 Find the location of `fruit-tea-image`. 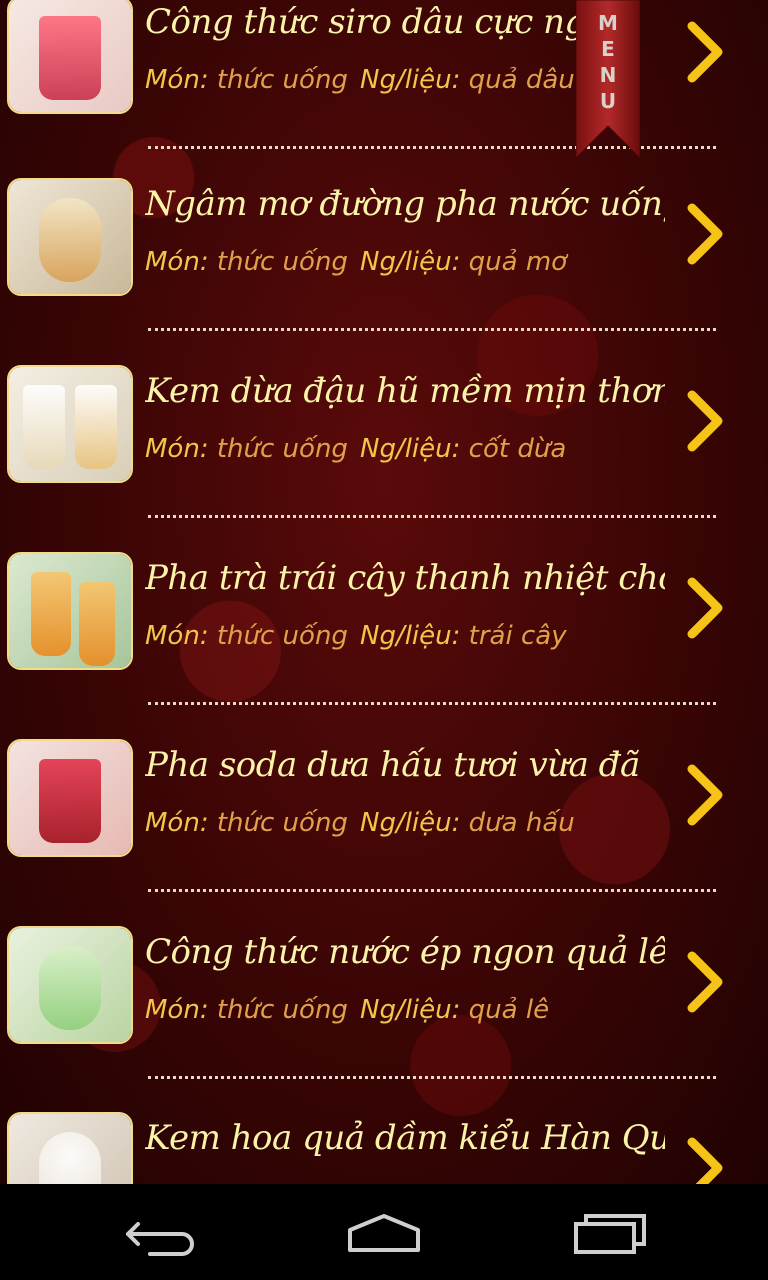

fruit-tea-image is located at coordinates (70, 611).